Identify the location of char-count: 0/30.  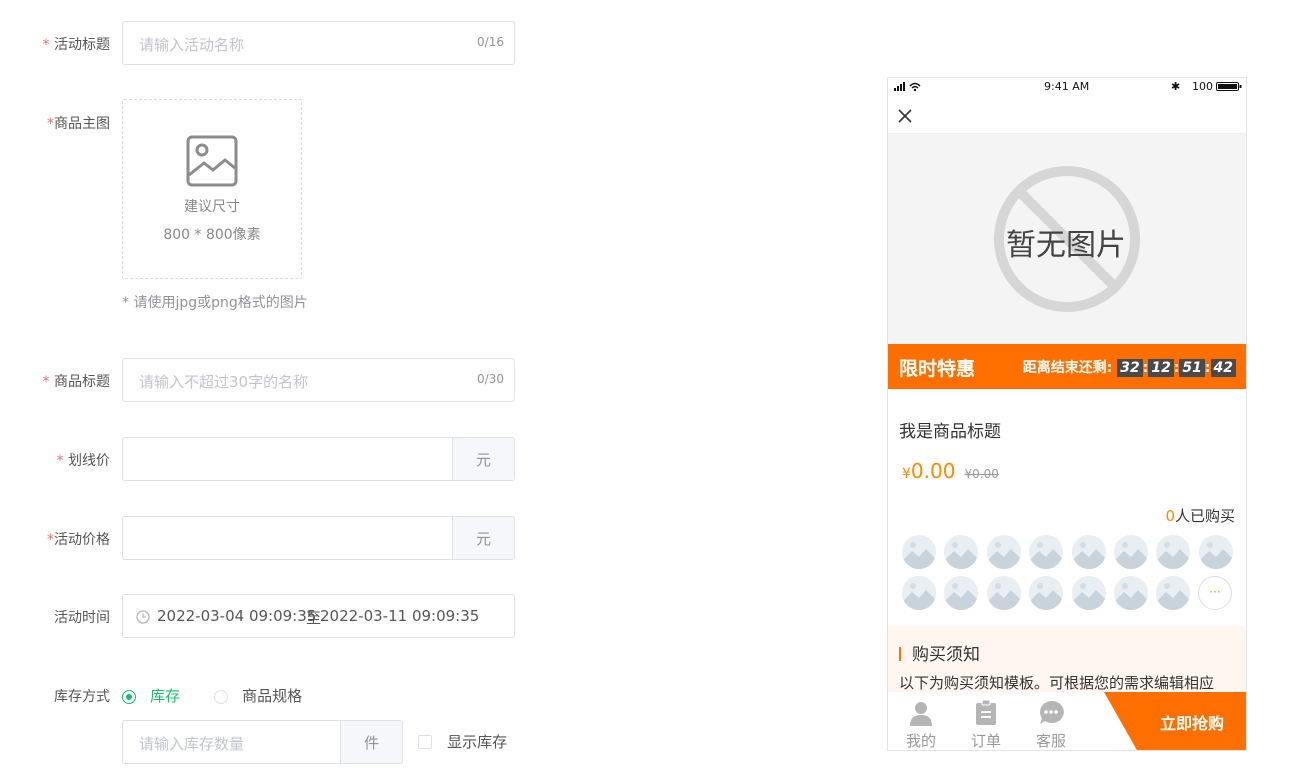
(490, 379).